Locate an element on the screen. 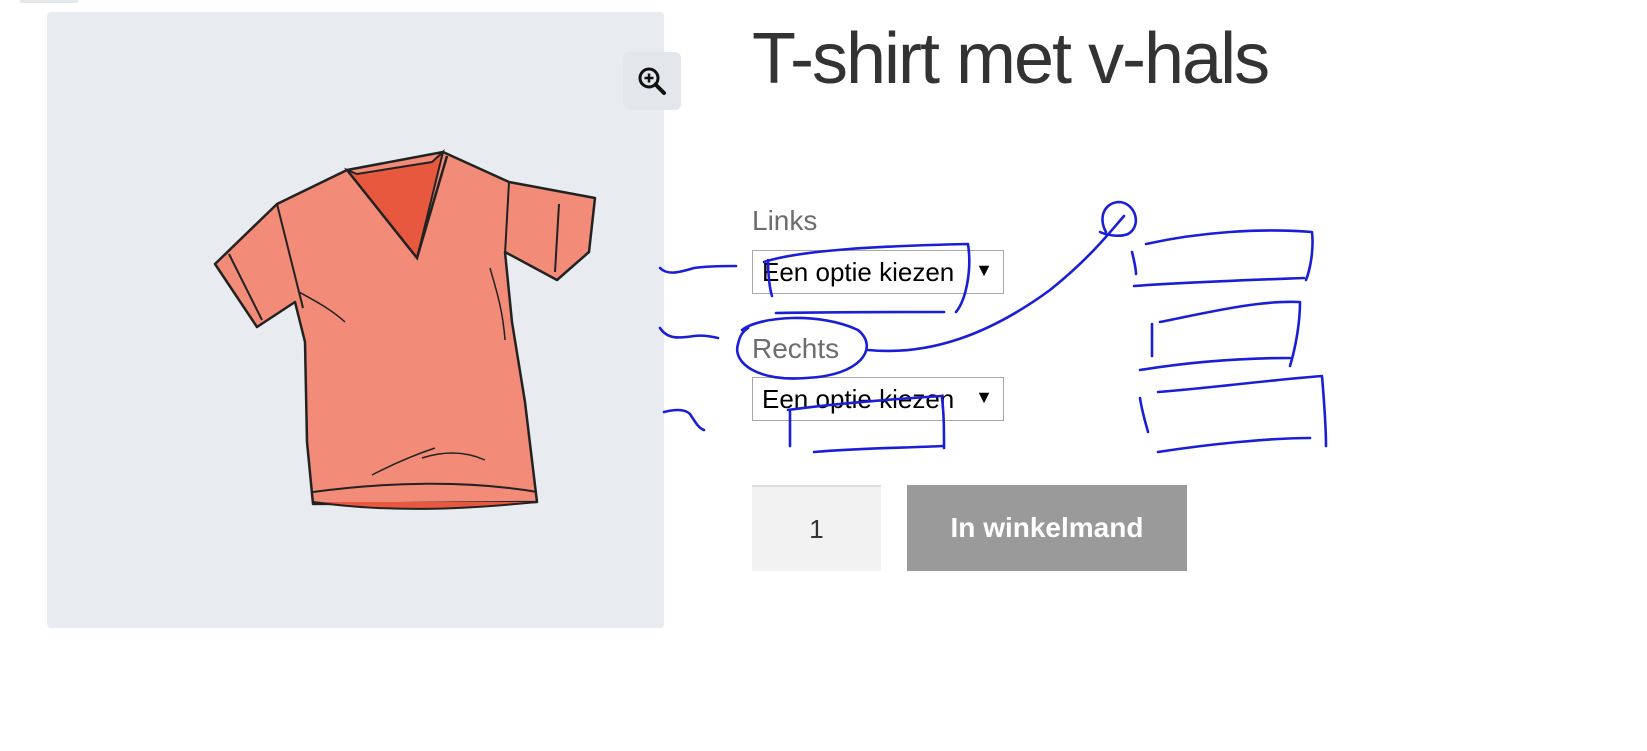 The height and width of the screenshot is (751, 1647). quantity-input: 1 is located at coordinates (816, 528).